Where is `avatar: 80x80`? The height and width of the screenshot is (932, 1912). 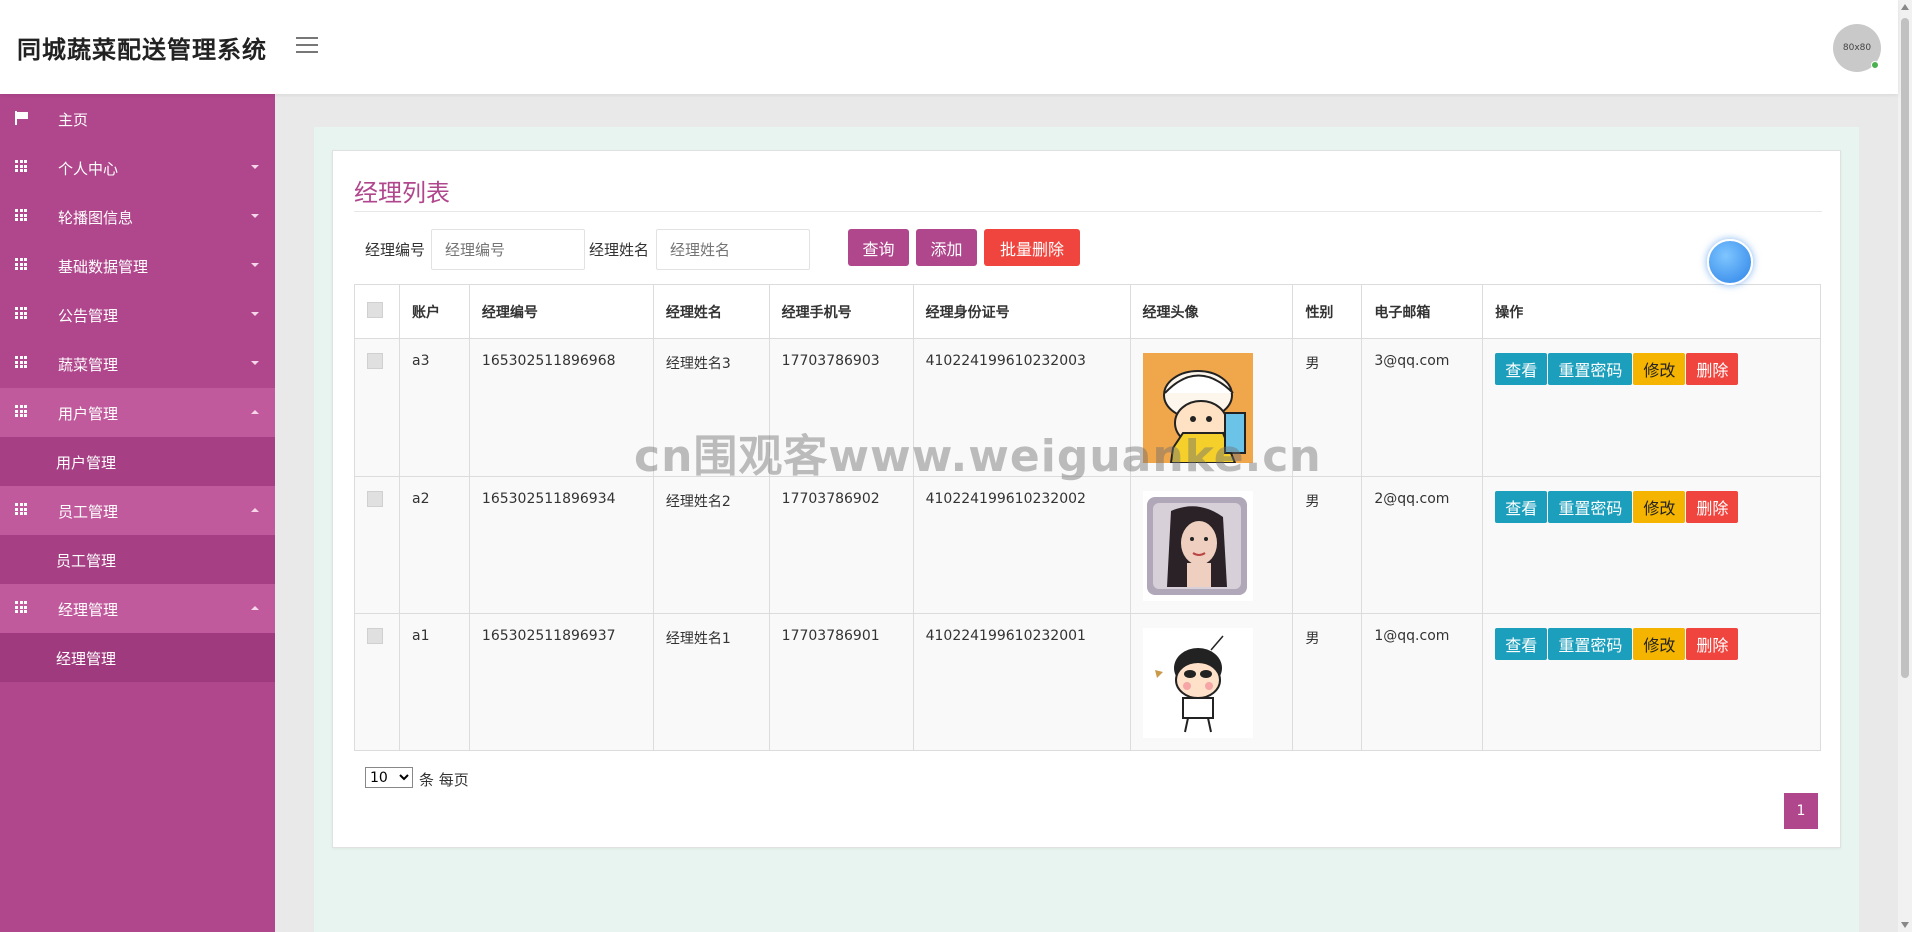 avatar: 80x80 is located at coordinates (1857, 48).